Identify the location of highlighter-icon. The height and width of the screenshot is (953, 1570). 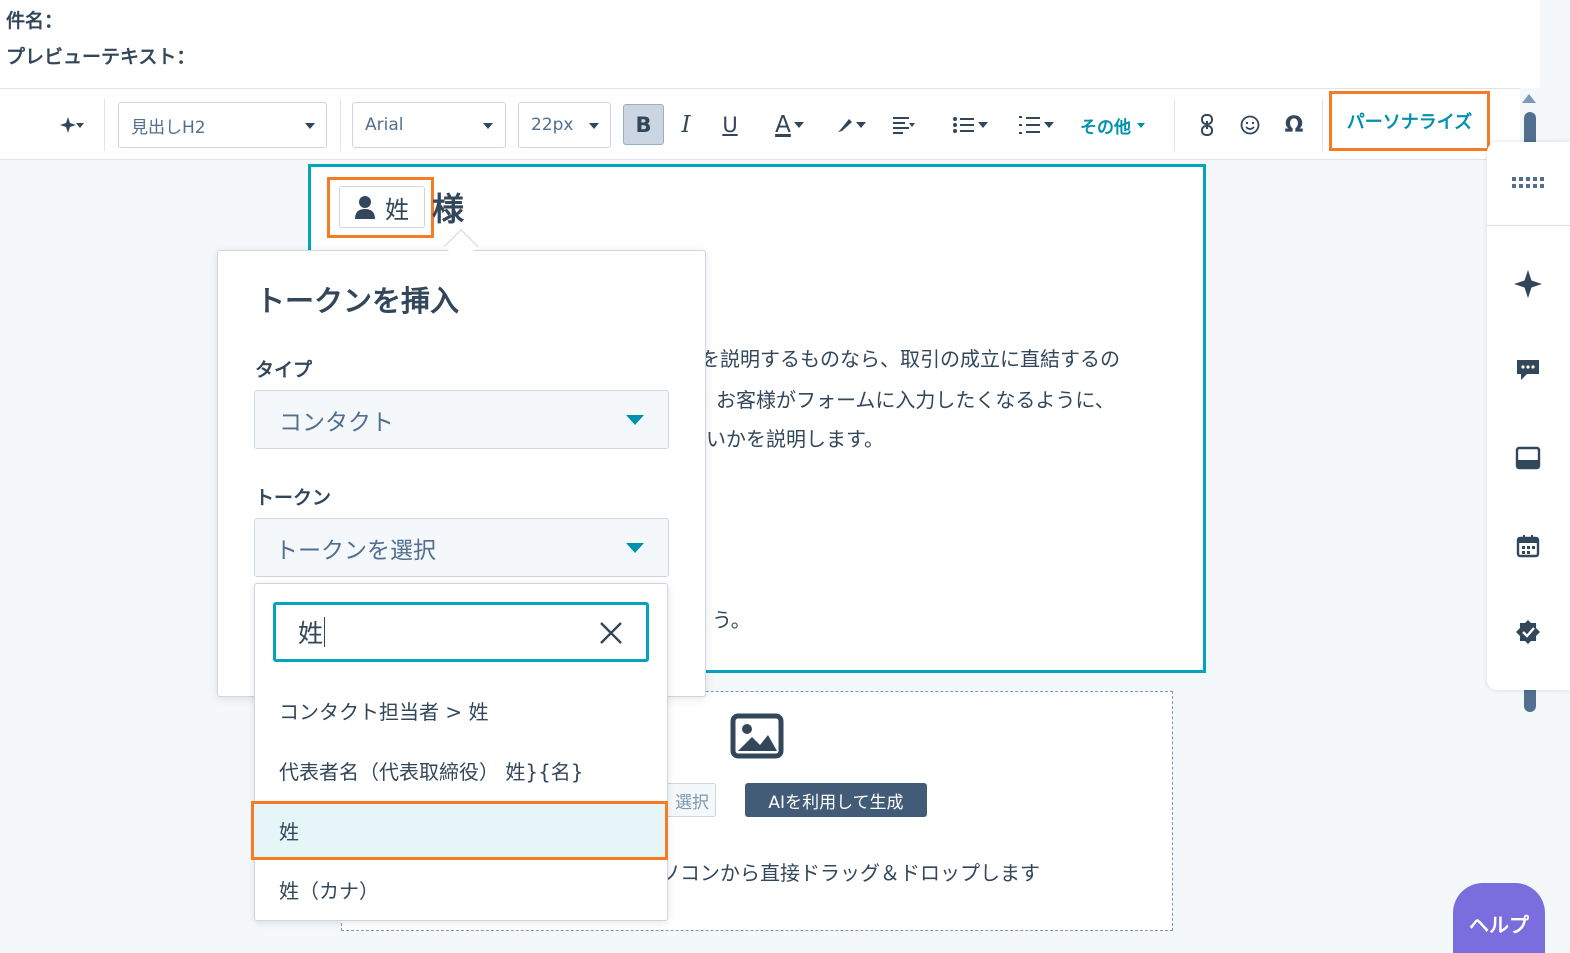
(845, 125).